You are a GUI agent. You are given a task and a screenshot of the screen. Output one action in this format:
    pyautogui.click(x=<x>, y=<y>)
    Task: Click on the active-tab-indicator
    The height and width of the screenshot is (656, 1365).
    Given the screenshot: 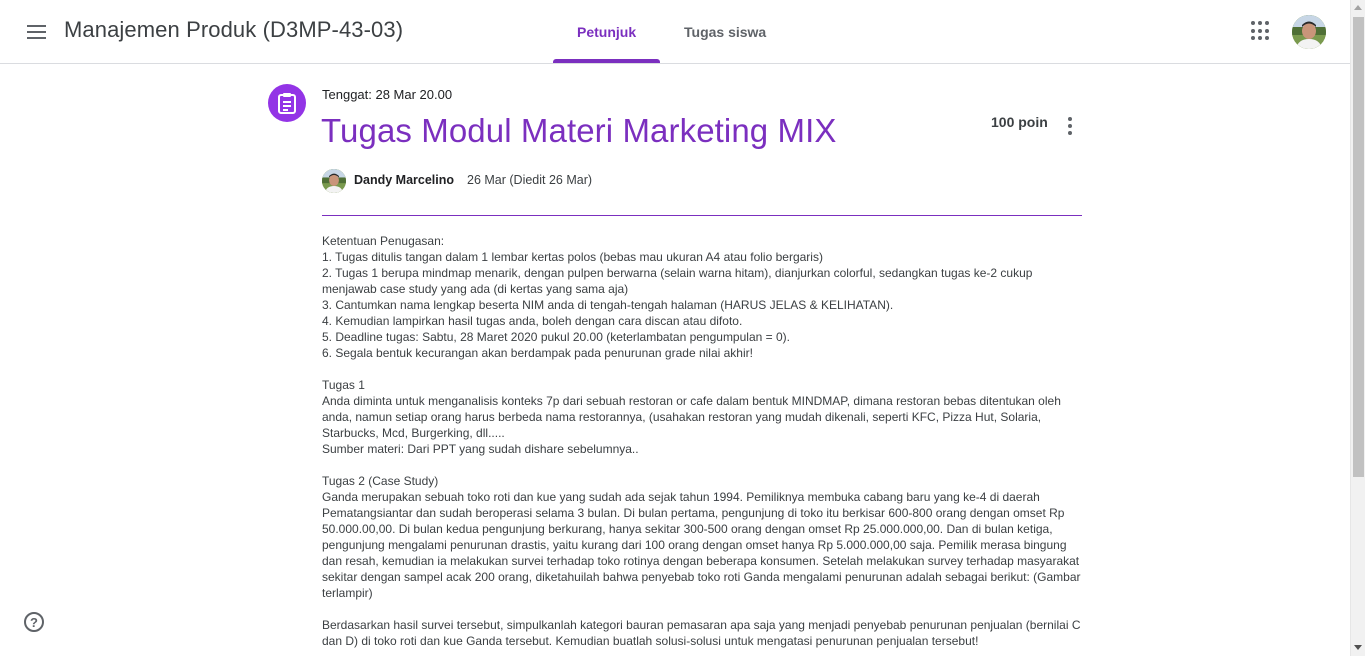 What is the action you would take?
    pyautogui.click(x=606, y=61)
    